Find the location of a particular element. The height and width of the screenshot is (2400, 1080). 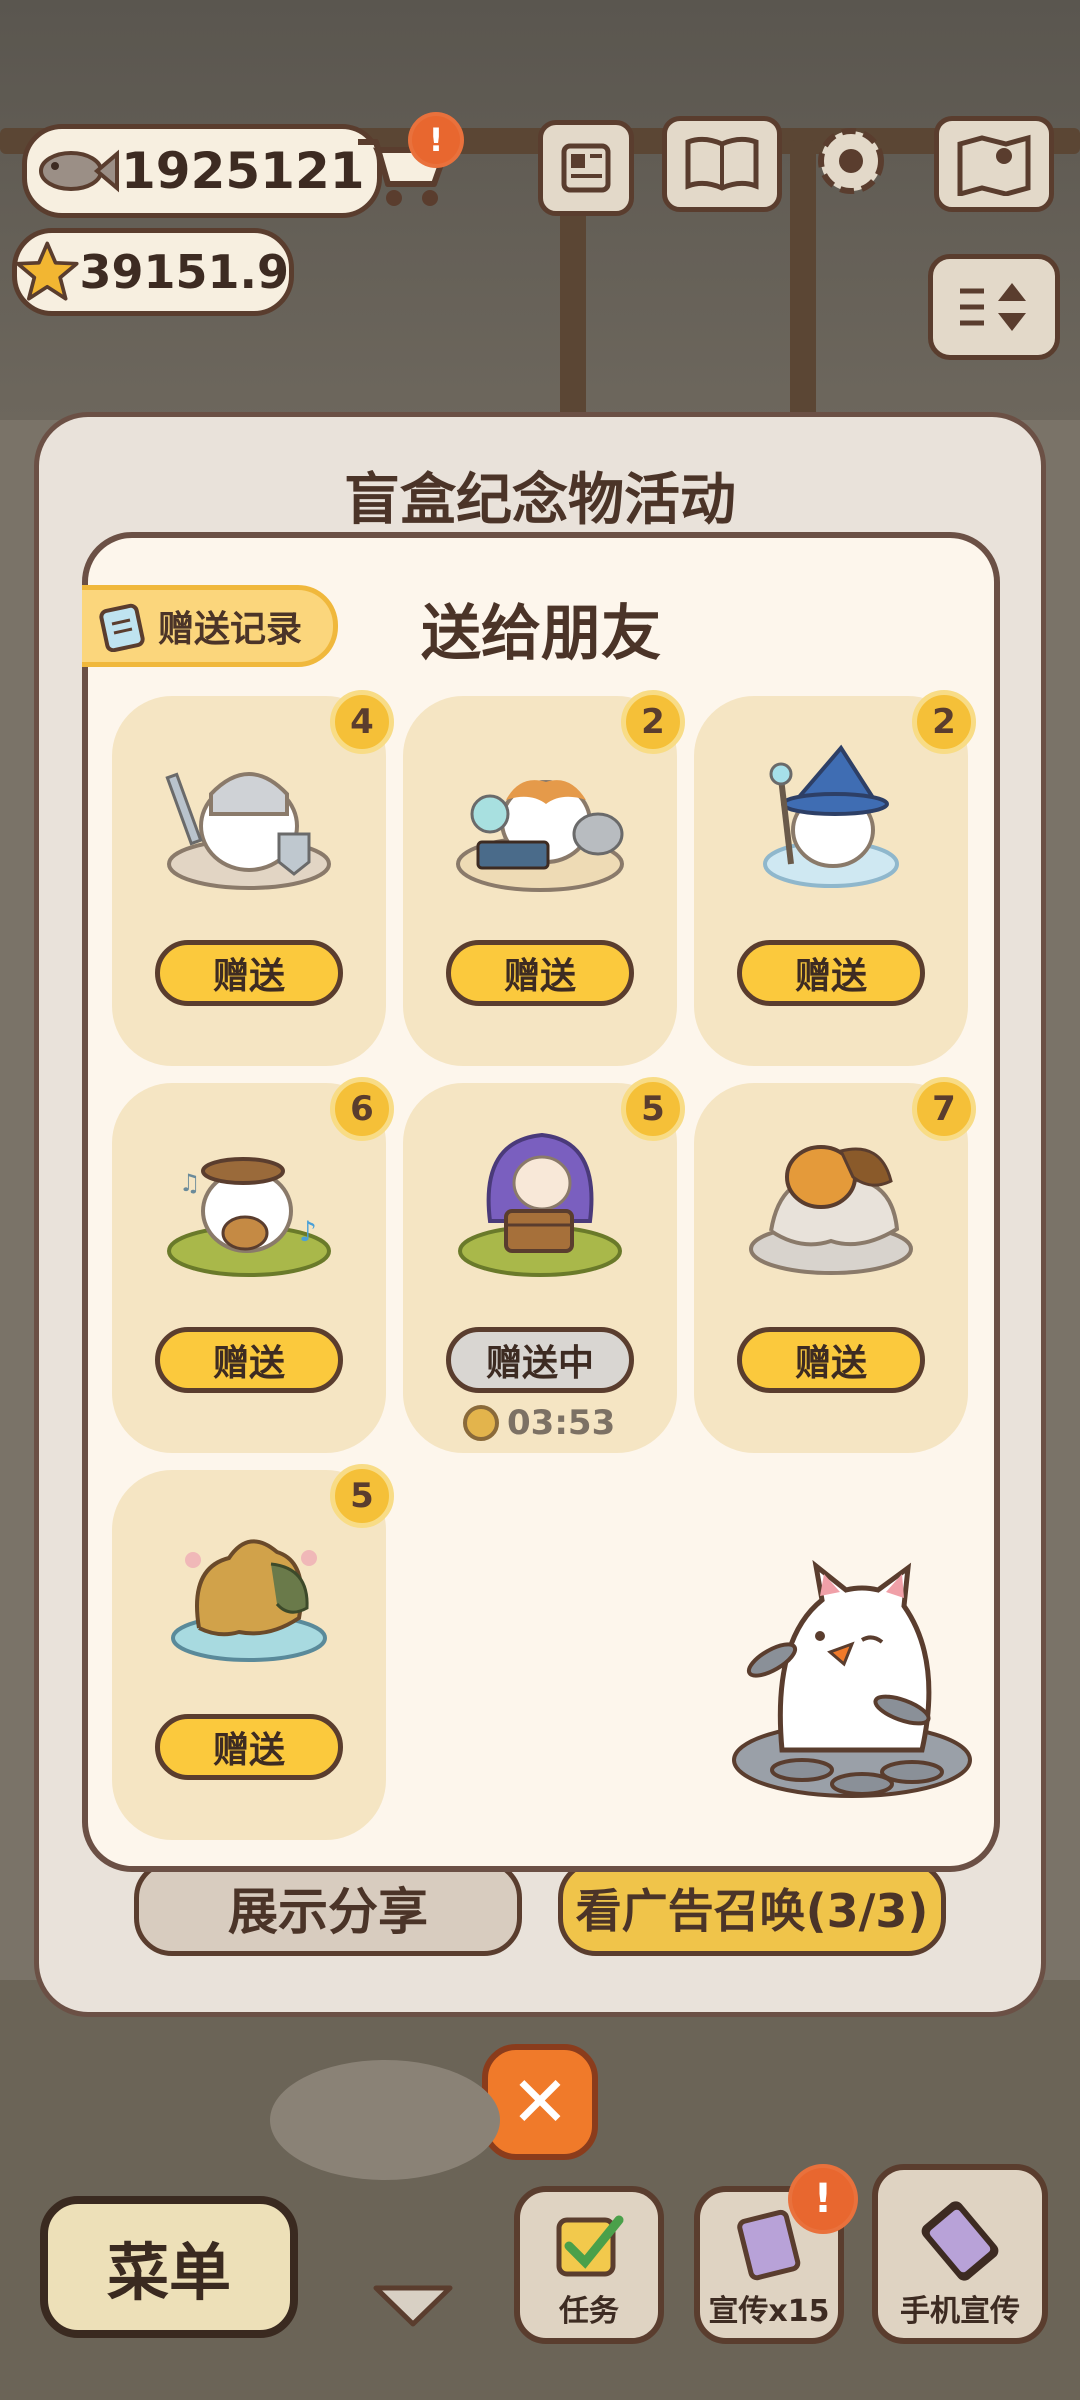

watch-ad-label: 看广告召唤(3/3) is located at coordinates (752, 1911).